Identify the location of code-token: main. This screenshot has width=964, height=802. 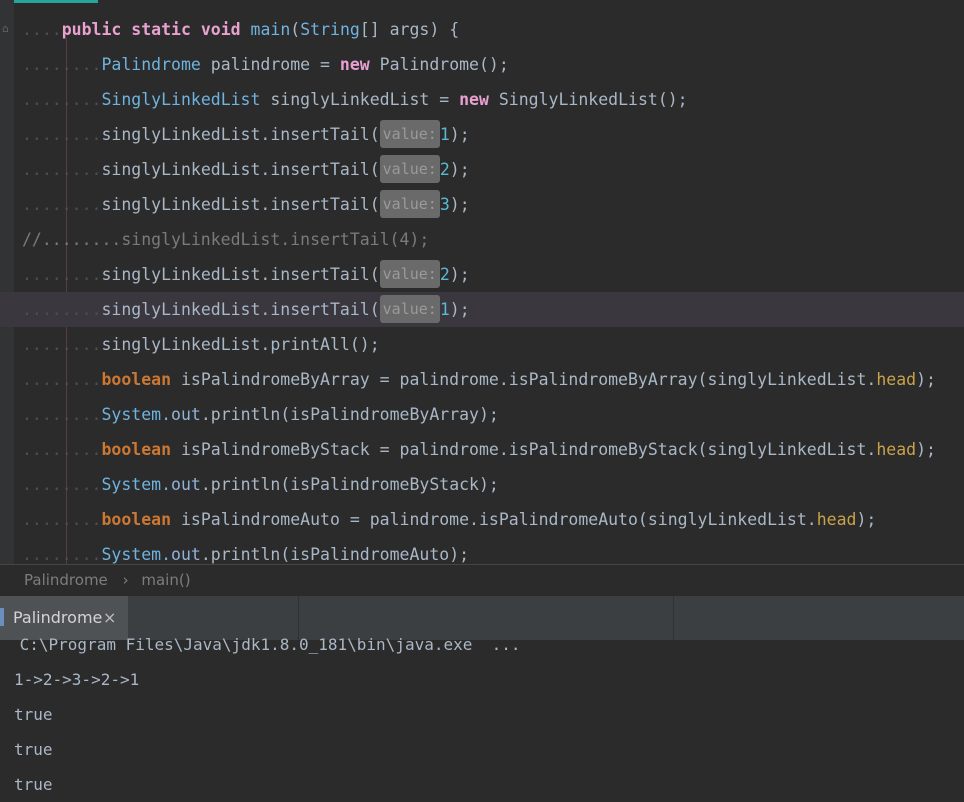
(270, 29).